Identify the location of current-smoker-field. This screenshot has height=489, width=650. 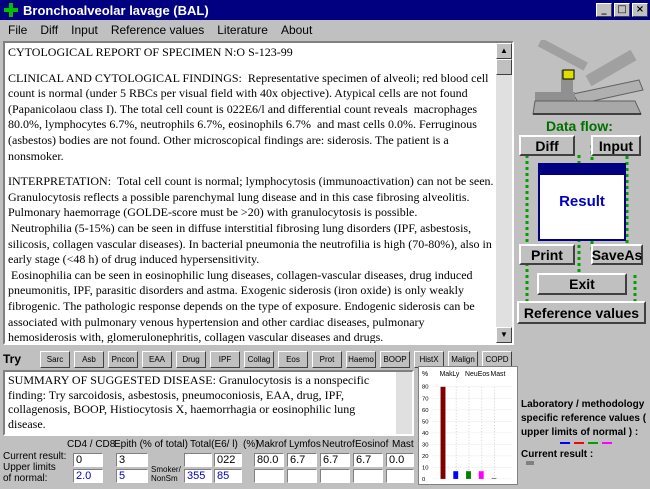
(198, 460).